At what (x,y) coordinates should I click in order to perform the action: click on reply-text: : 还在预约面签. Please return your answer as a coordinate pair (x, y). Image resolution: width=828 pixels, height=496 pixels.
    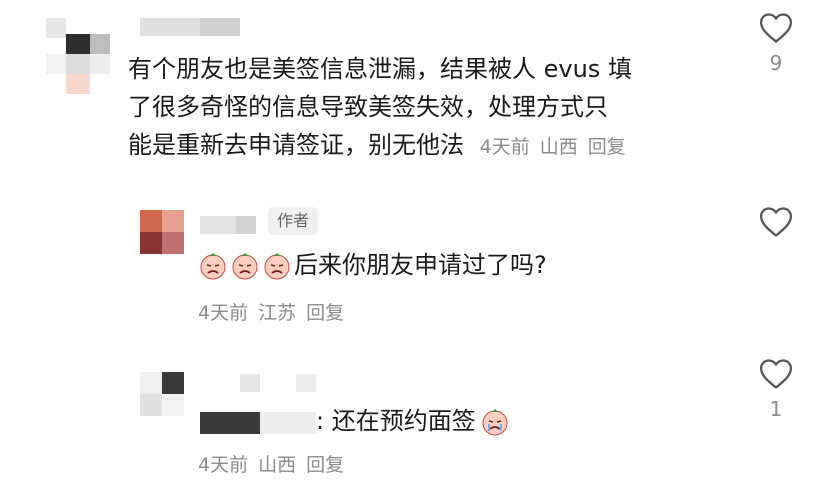
    Looking at the image, I should click on (396, 421).